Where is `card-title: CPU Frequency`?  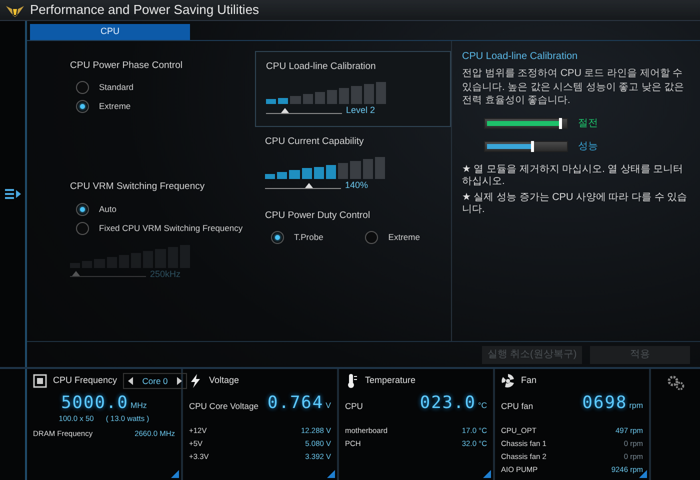
card-title: CPU Frequency is located at coordinates (85, 381).